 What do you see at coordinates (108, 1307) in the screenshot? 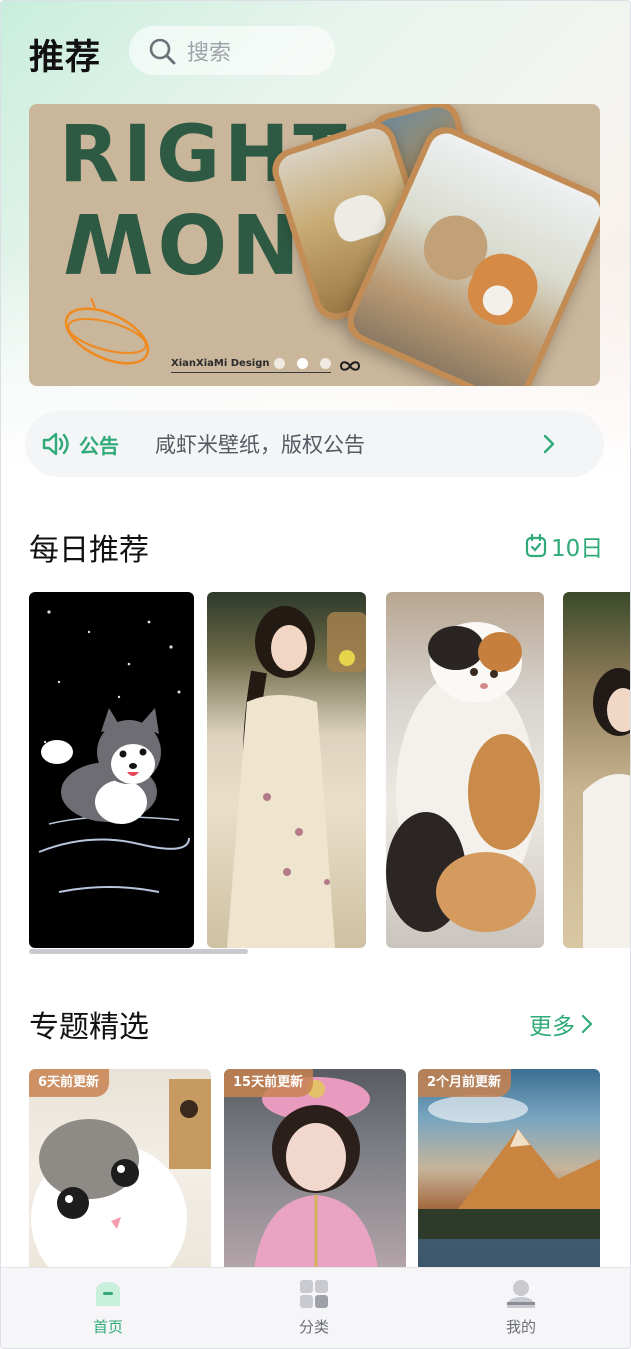
I see `tab-home: 首页` at bounding box center [108, 1307].